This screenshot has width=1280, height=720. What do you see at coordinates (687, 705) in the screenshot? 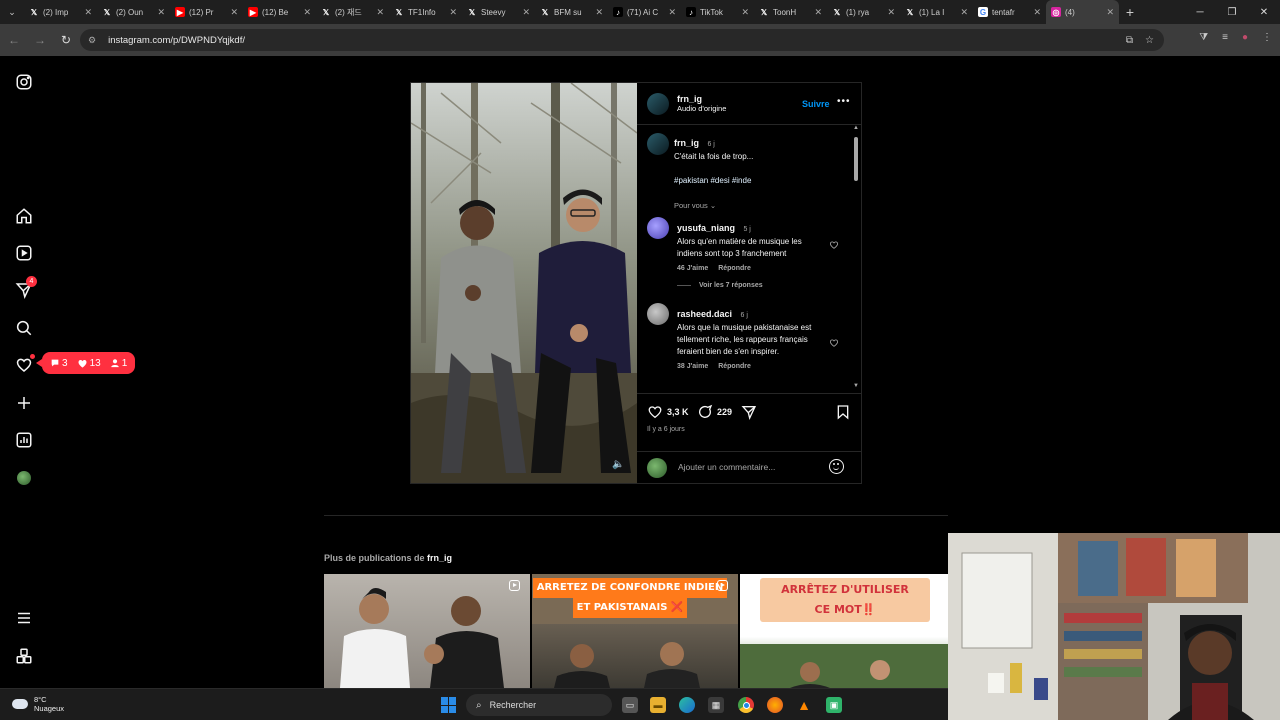
I see `edge-browser-icon` at bounding box center [687, 705].